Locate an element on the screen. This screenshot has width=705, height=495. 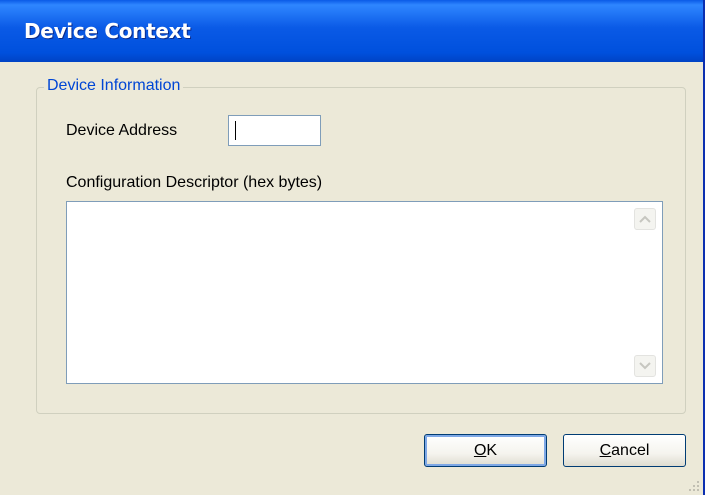
config-descriptor-label: Configuration Descriptor (hex bytes) is located at coordinates (194, 182).